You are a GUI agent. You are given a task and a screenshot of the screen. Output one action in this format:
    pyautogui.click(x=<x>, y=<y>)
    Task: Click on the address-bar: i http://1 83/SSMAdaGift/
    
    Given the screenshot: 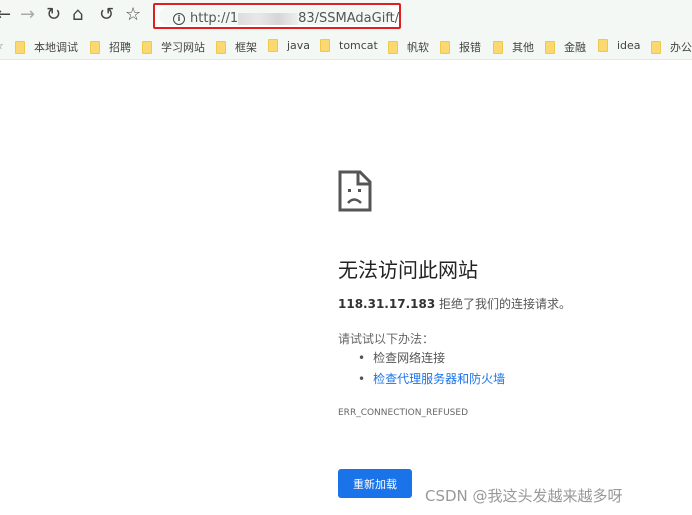 What is the action you would take?
    pyautogui.click(x=277, y=16)
    